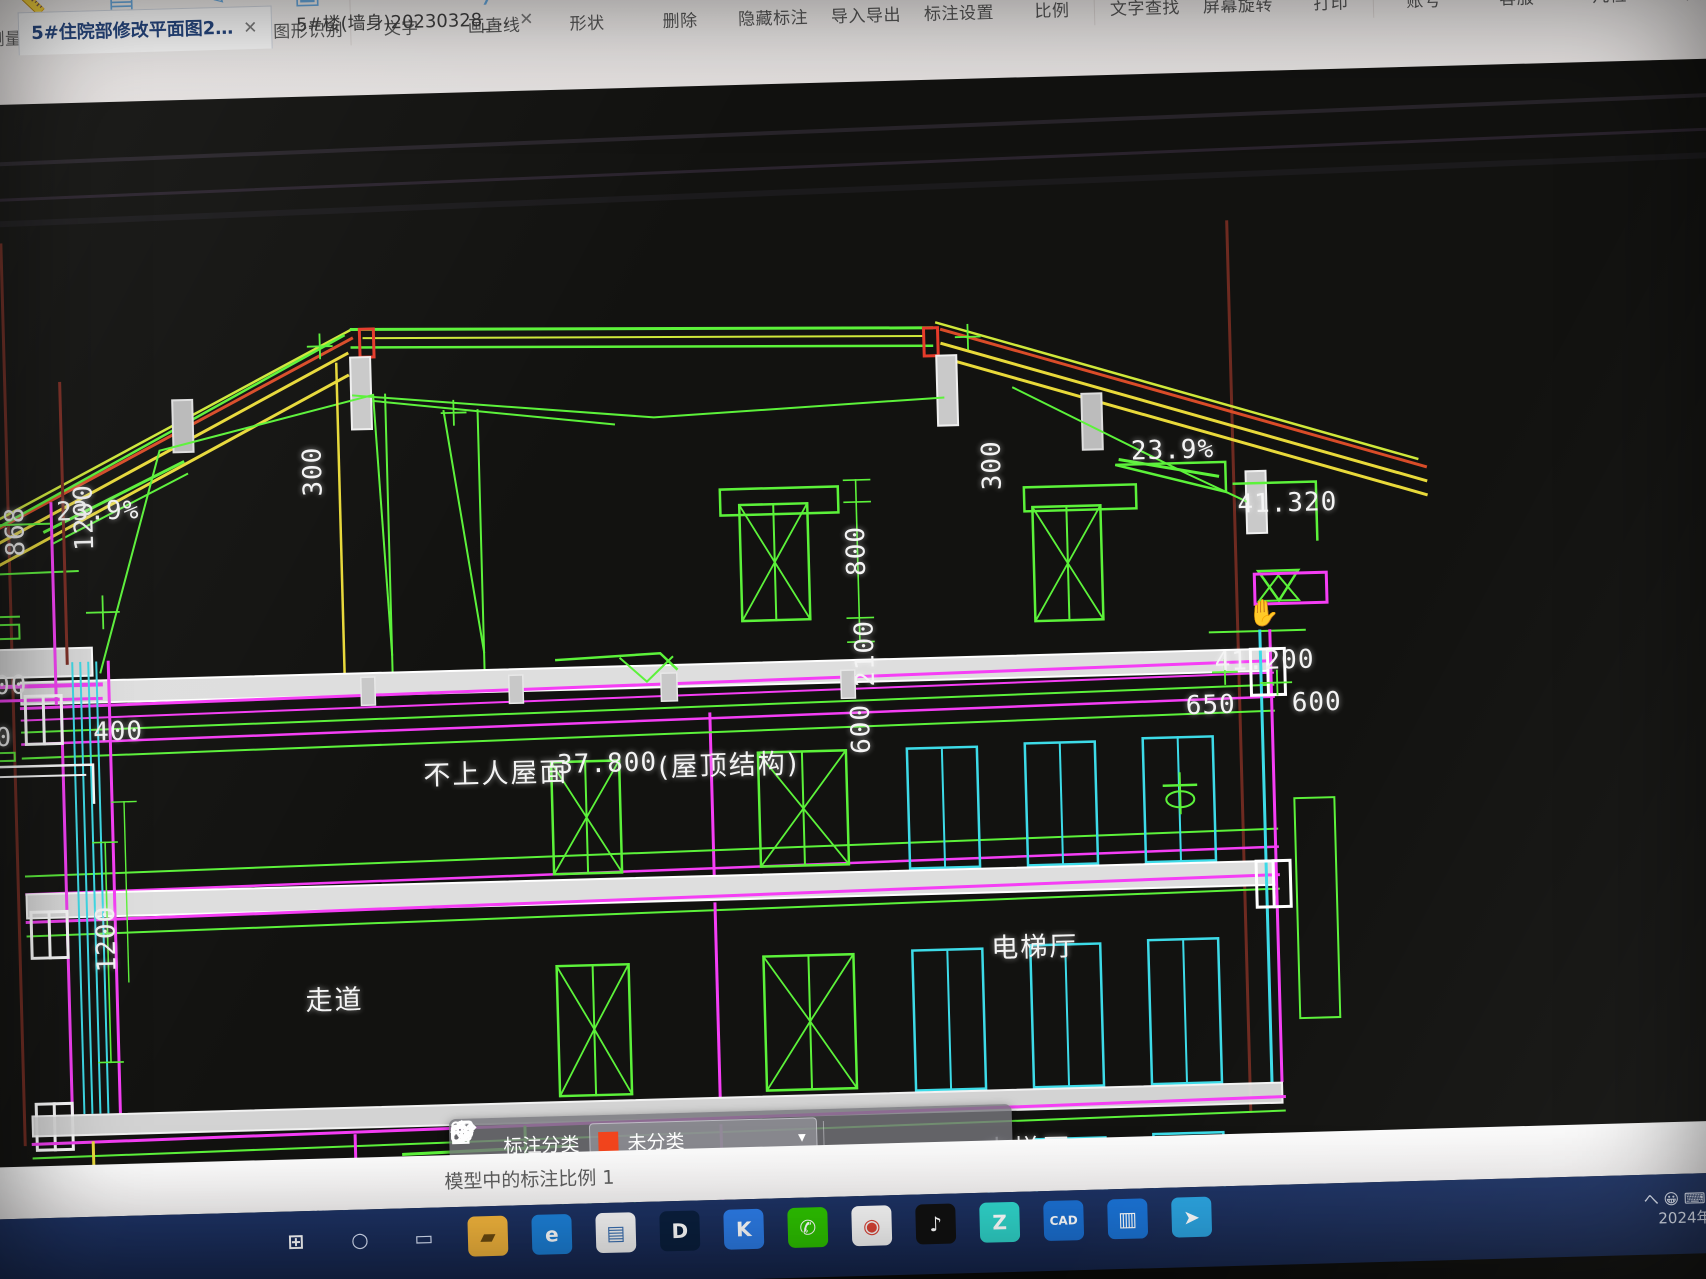 The height and width of the screenshot is (1279, 1706). Describe the element at coordinates (1172, 450) in the screenshot. I see `cad-label-slope-right: 23.9%` at that location.